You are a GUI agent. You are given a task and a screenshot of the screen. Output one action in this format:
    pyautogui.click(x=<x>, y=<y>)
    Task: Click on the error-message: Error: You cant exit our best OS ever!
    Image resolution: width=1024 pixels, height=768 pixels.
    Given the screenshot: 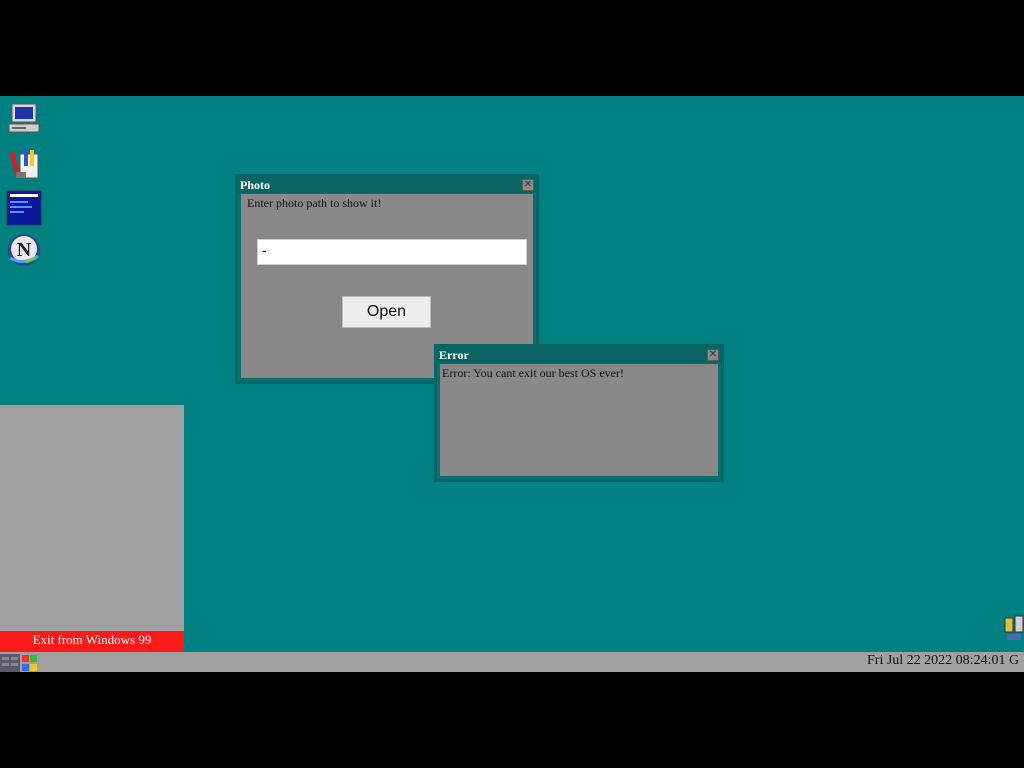 What is the action you would take?
    pyautogui.click(x=533, y=373)
    